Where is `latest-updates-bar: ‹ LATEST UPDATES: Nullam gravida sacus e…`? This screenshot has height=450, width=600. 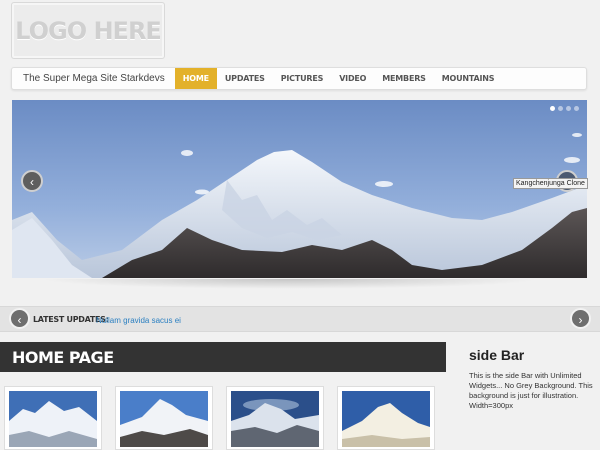 latest-updates-bar: ‹ LATEST UPDATES: Nullam gravida sacus e… is located at coordinates (300, 319).